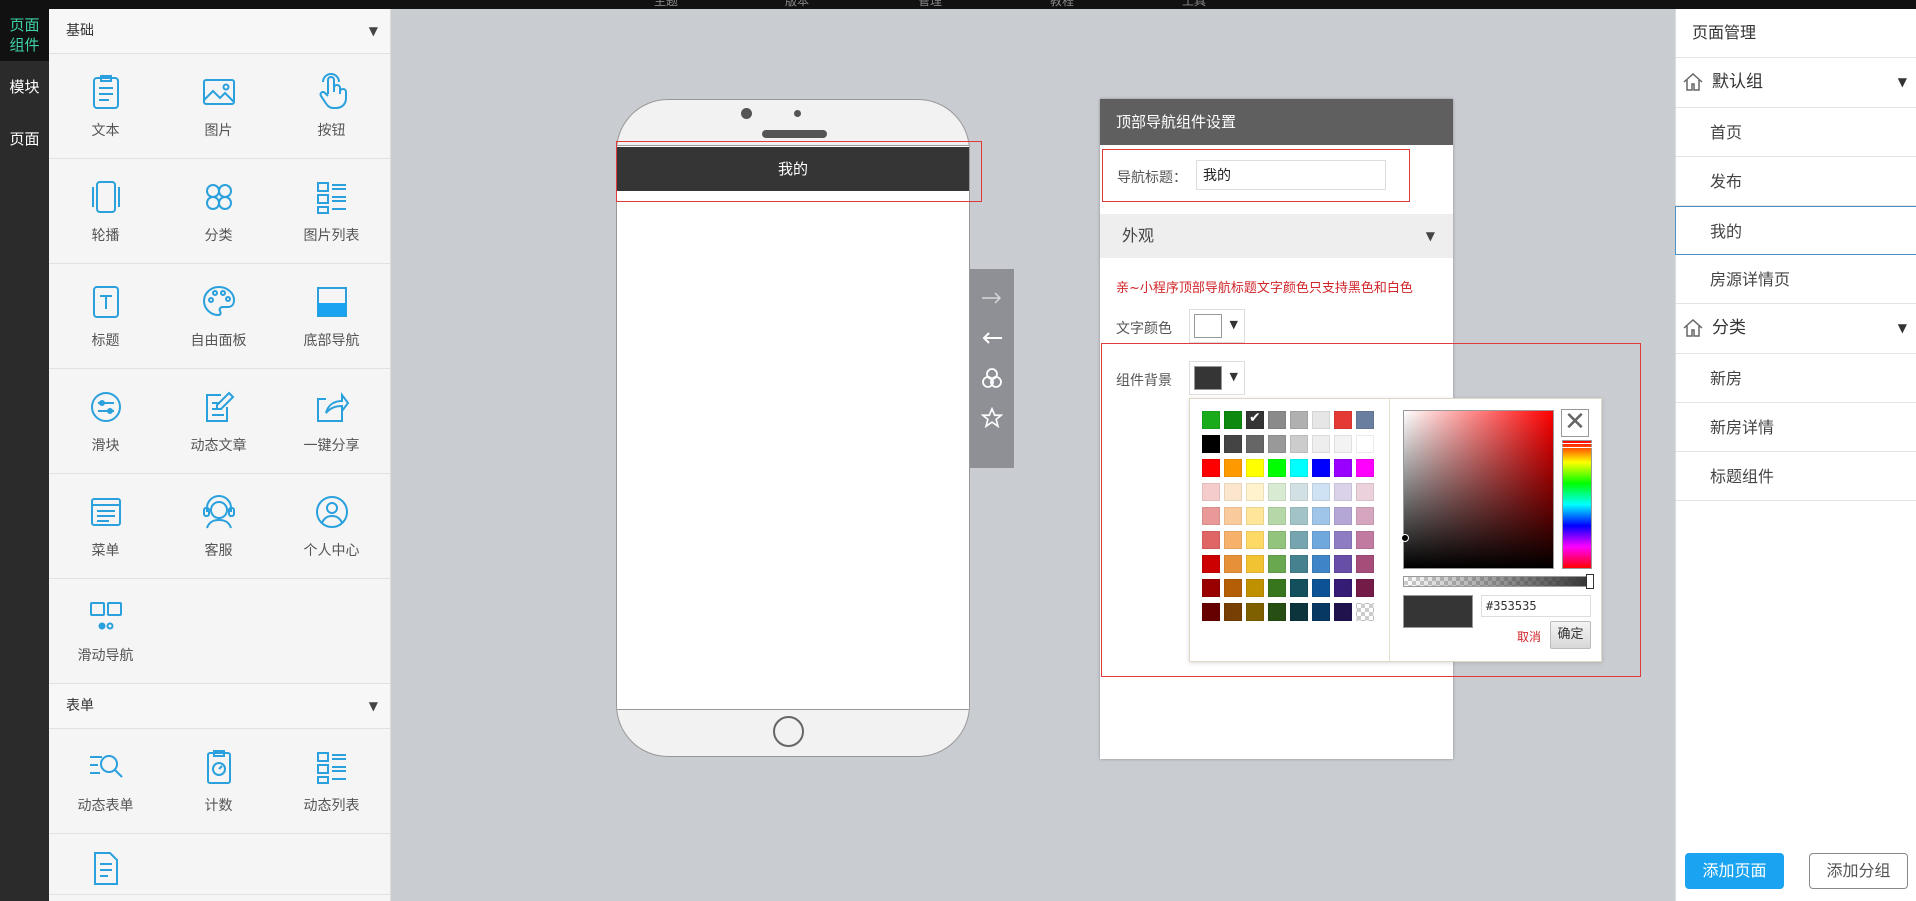  I want to click on rail-item-modules: 模块, so click(24, 87).